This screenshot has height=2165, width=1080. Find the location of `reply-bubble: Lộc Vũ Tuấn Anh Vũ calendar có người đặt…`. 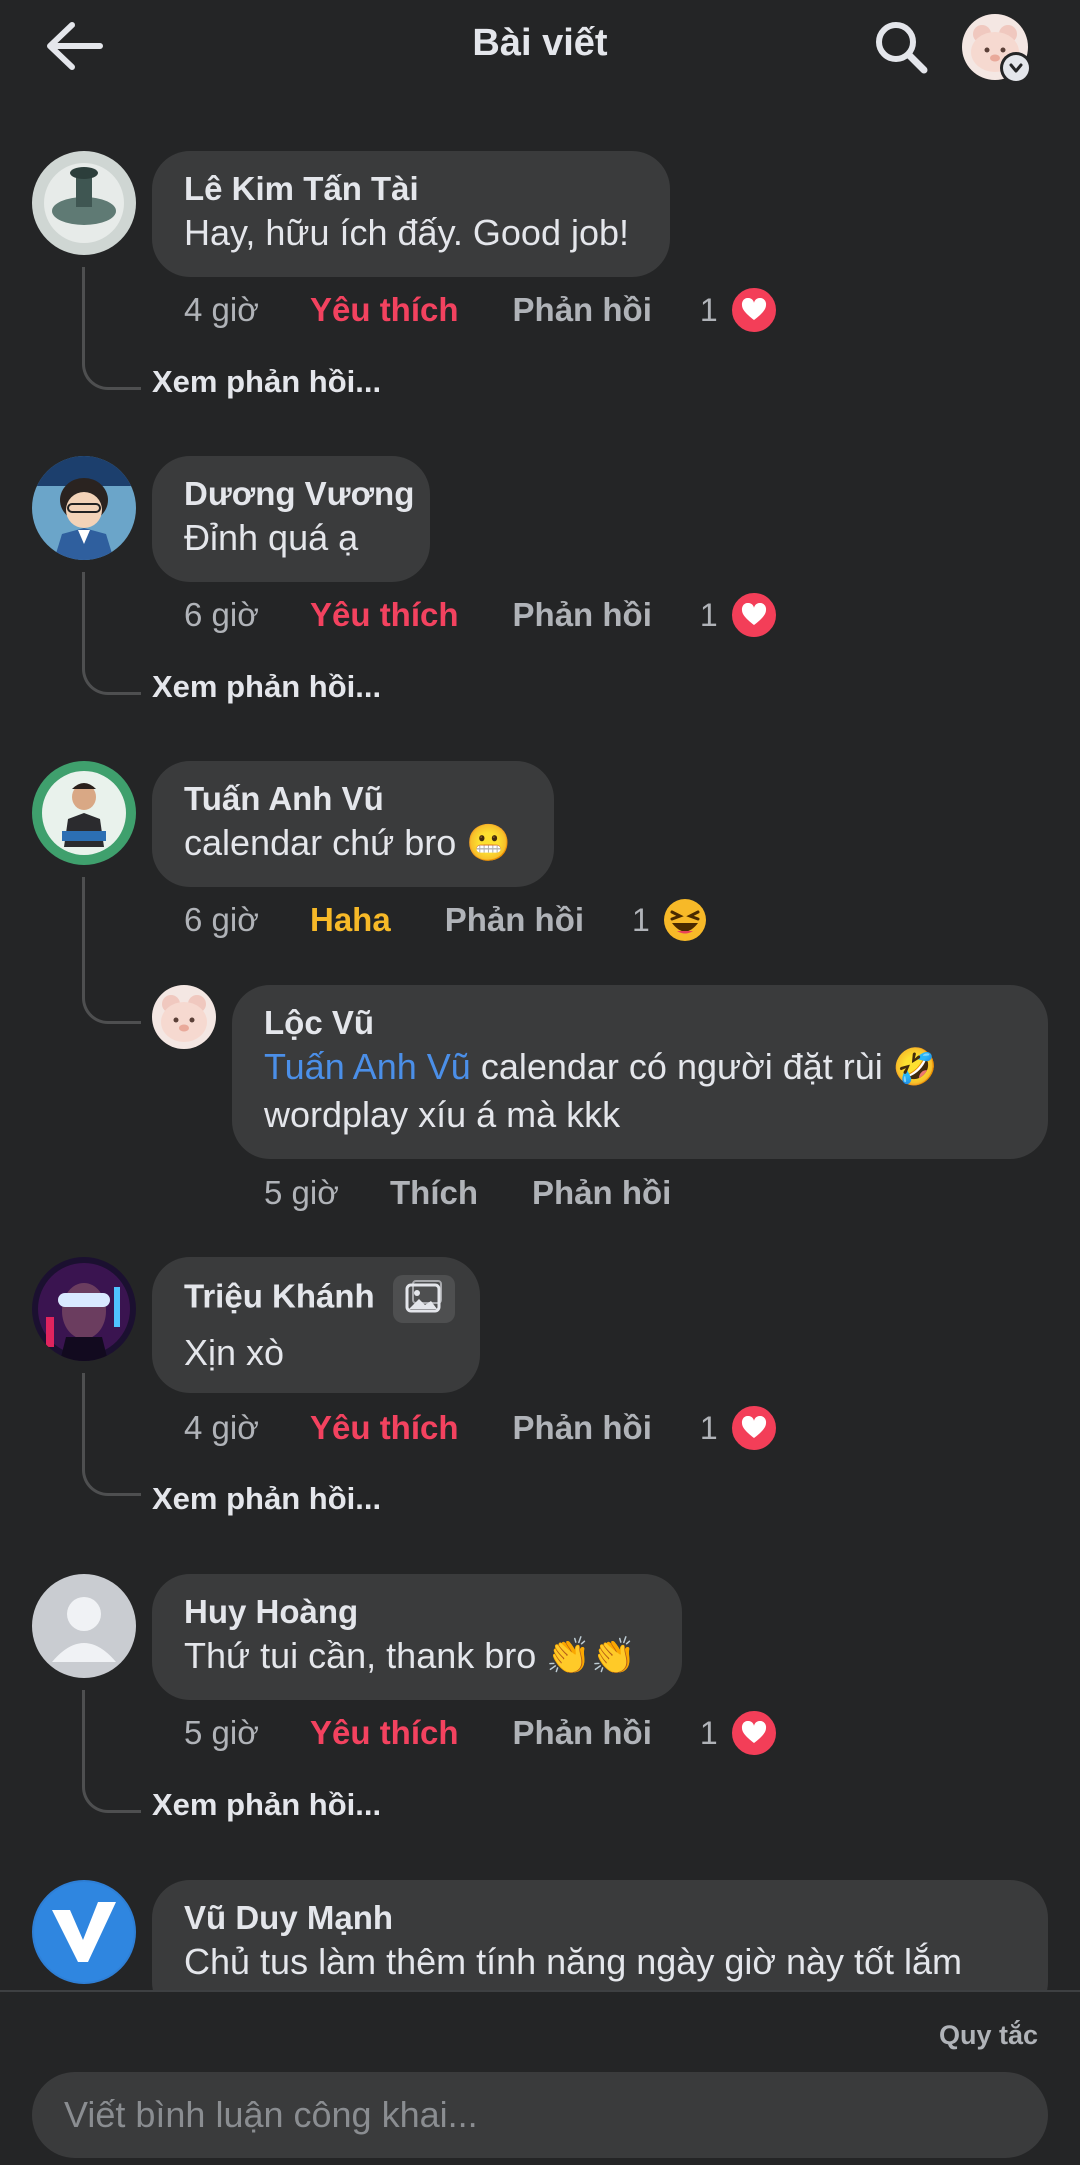

reply-bubble: Lộc Vũ Tuấn Anh Vũ calendar có người đặt… is located at coordinates (640, 1072).